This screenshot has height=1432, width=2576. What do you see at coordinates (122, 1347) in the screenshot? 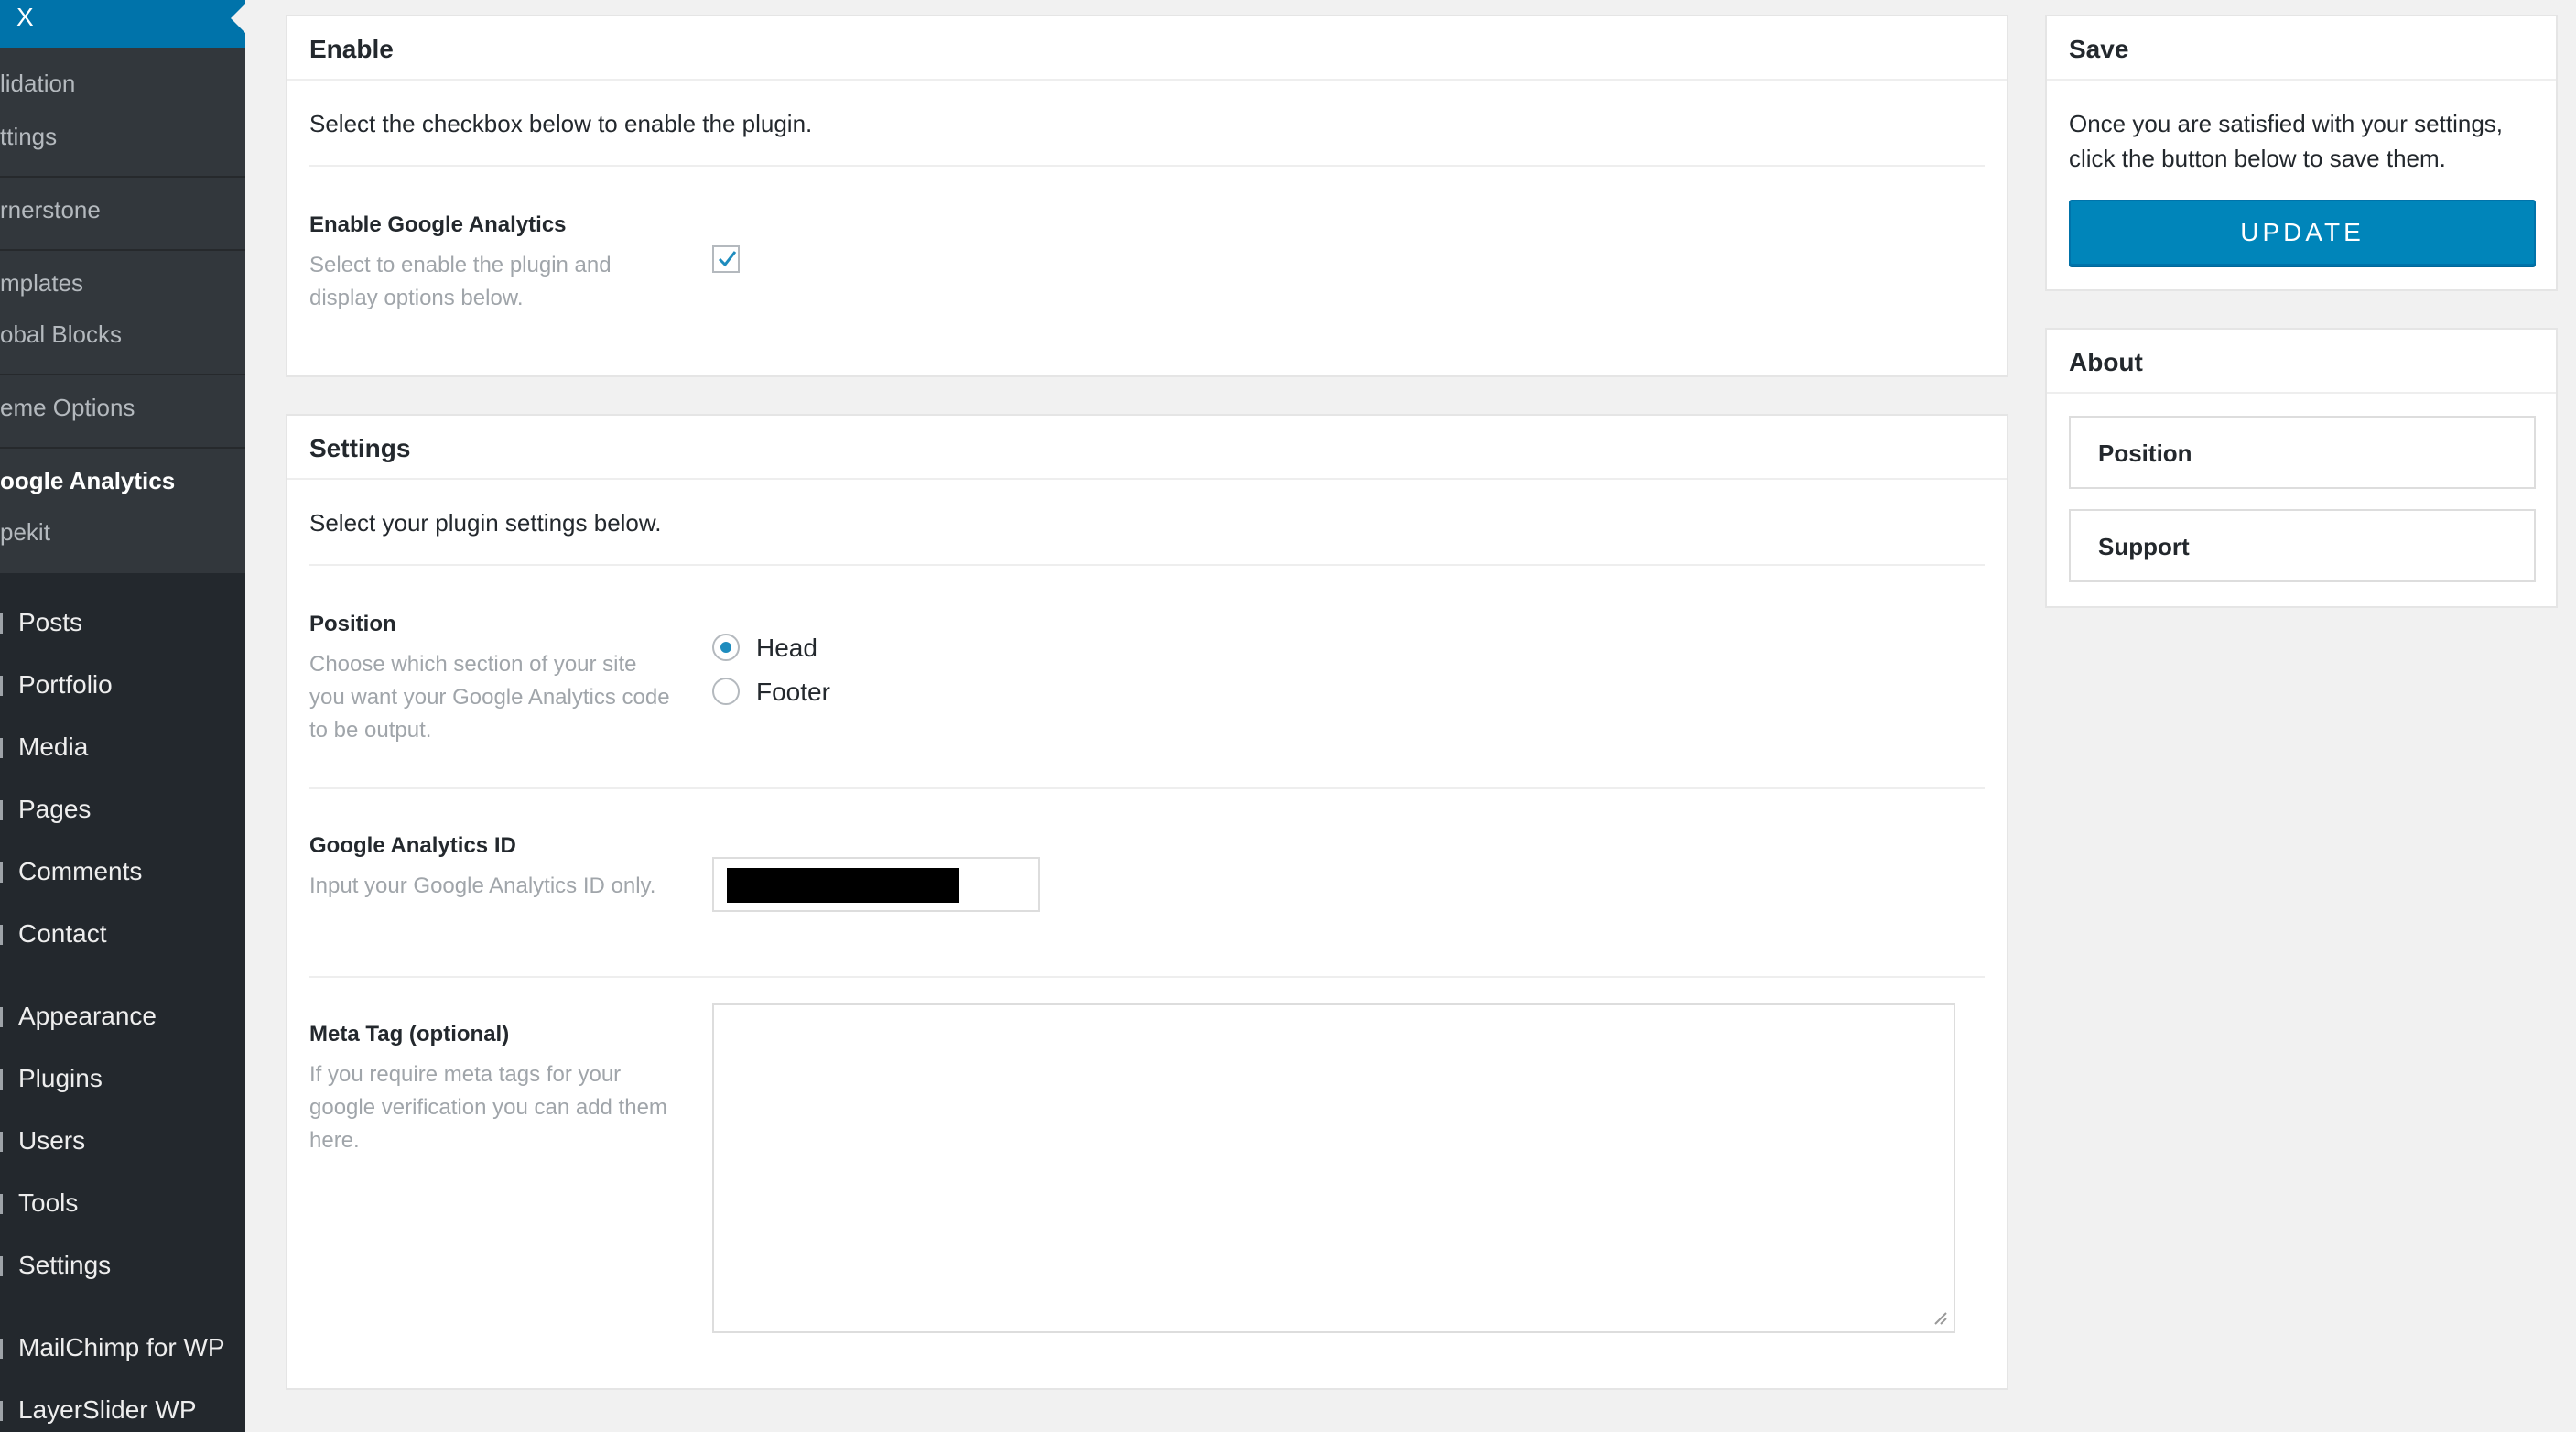
I see `sidebar-item-mailchimp: MailChimp for WP` at bounding box center [122, 1347].